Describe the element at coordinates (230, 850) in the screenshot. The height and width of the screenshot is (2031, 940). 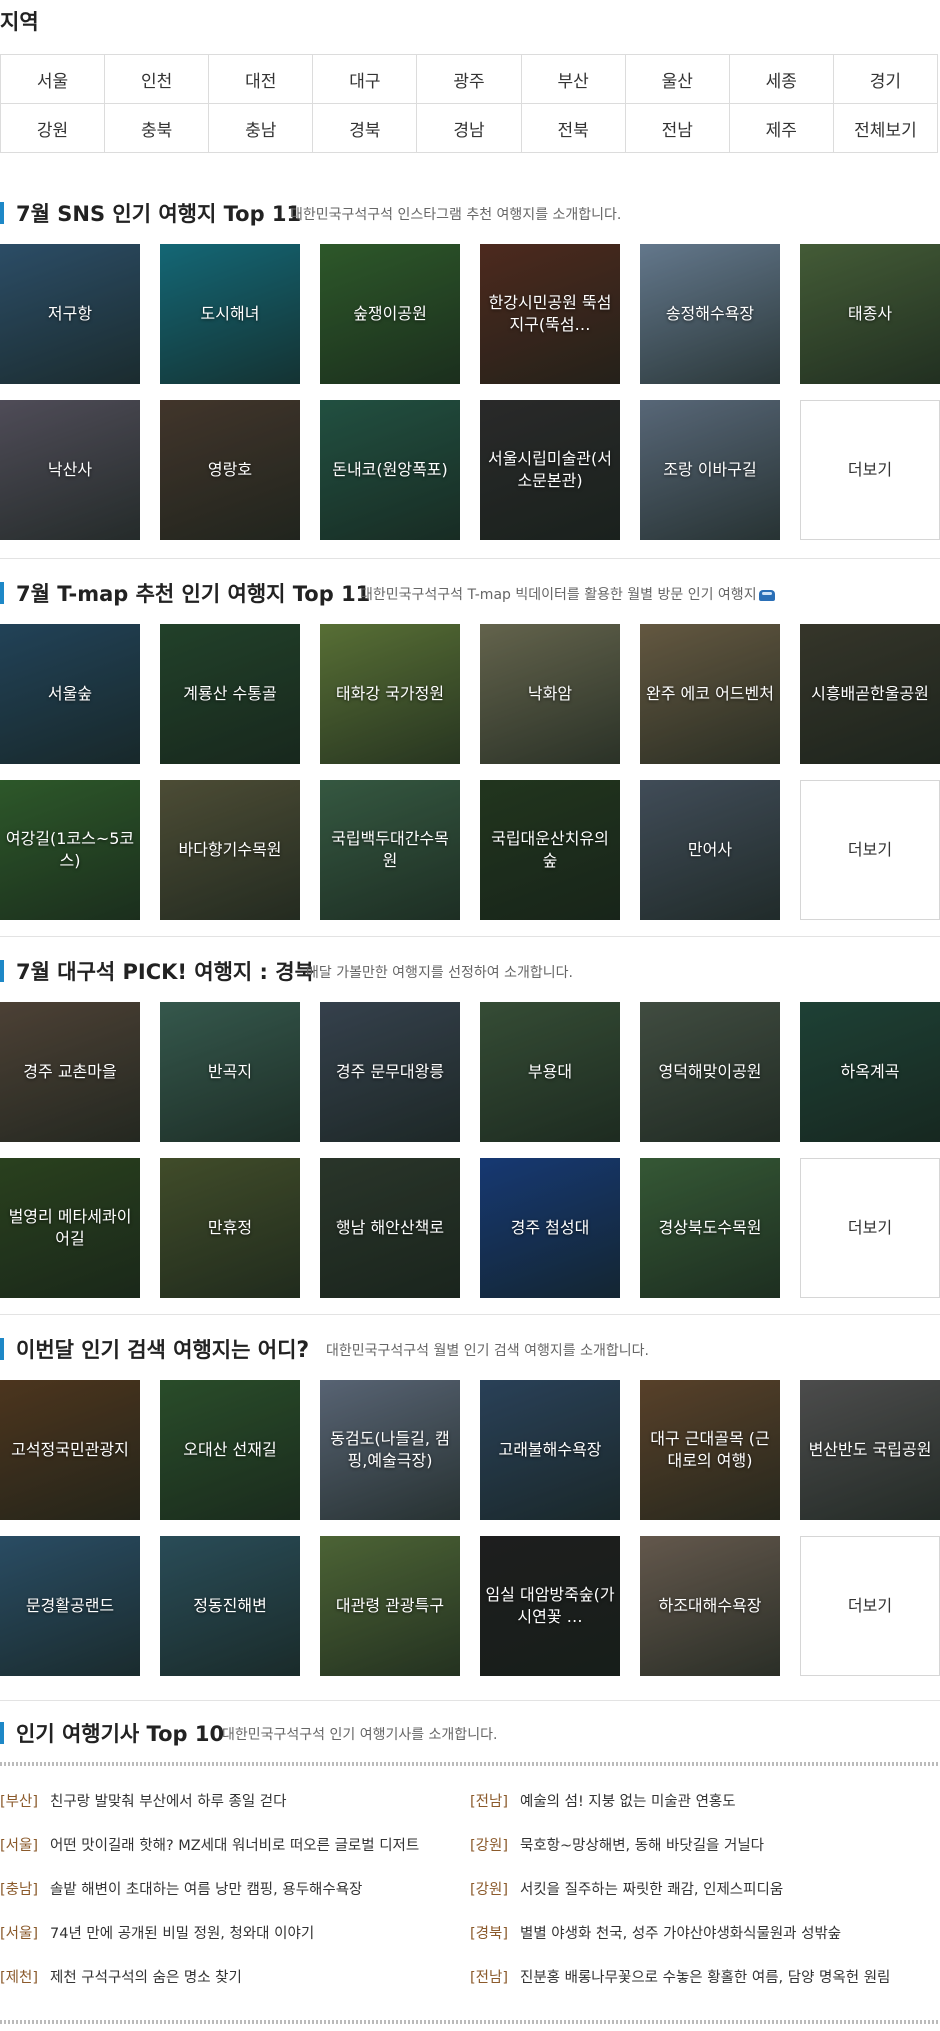
I see `destination-tile: 바다향기수목원` at that location.